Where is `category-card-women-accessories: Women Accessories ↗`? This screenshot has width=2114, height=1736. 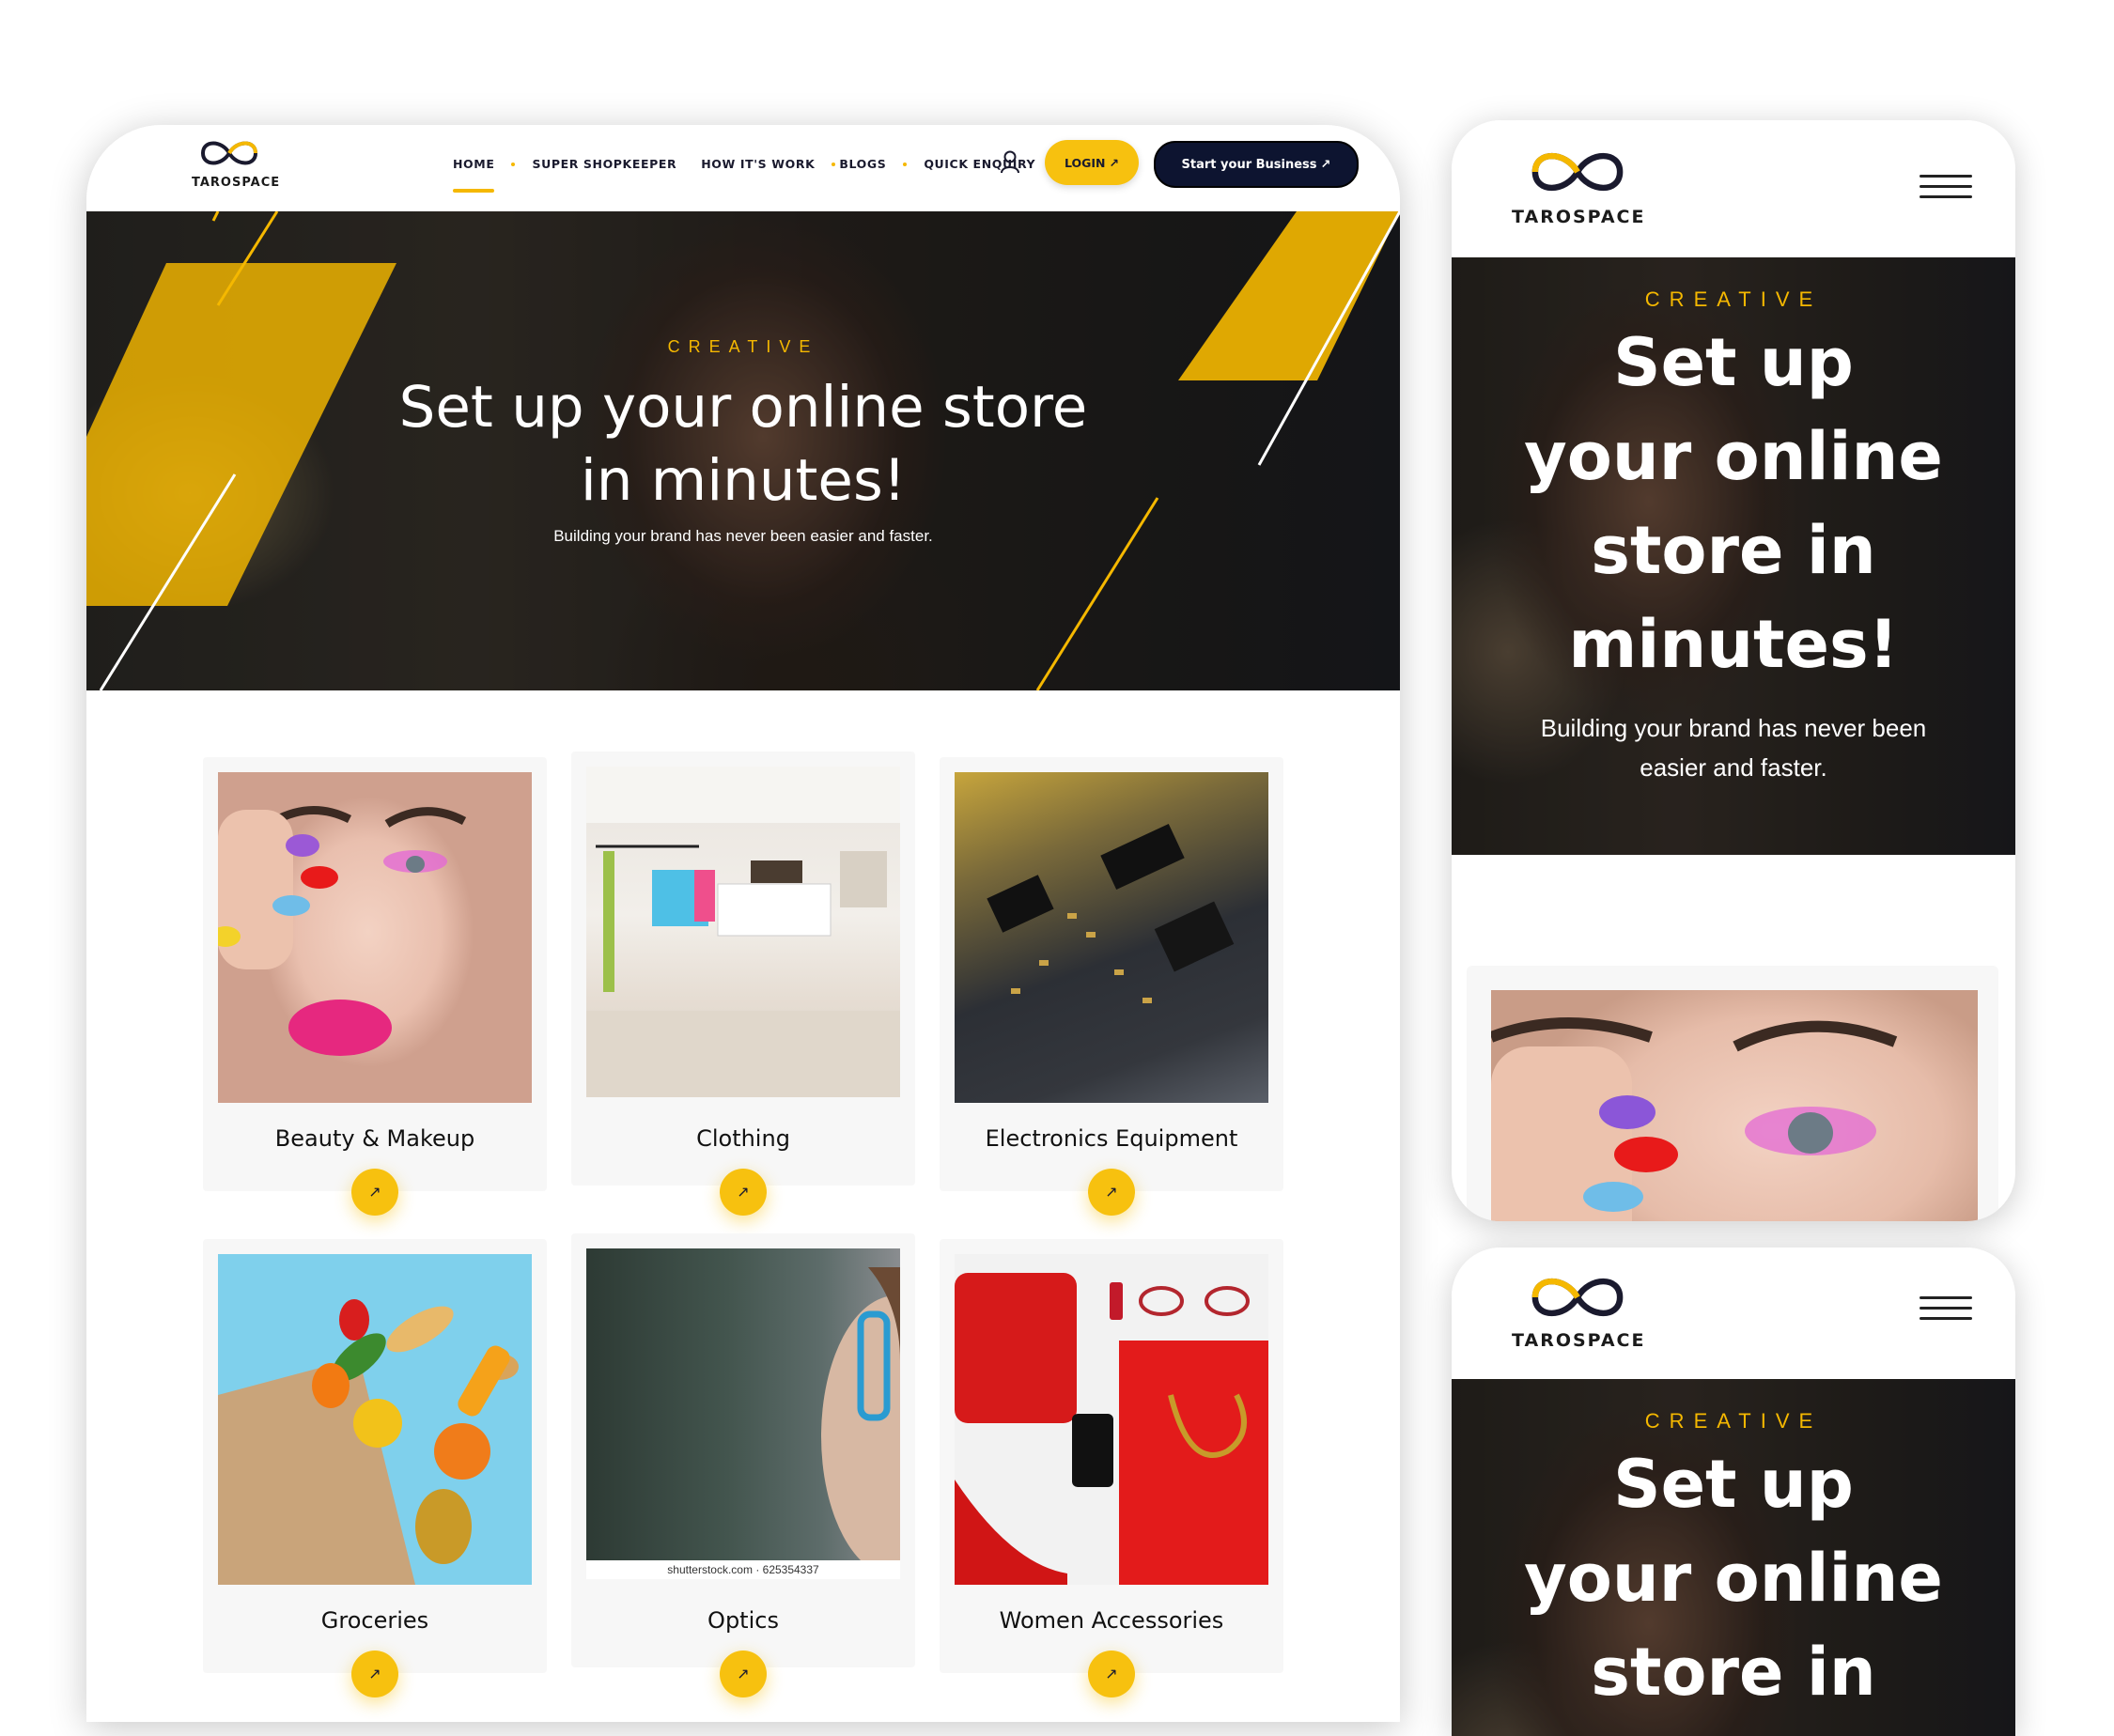 category-card-women-accessories: Women Accessories ↗ is located at coordinates (1111, 1468).